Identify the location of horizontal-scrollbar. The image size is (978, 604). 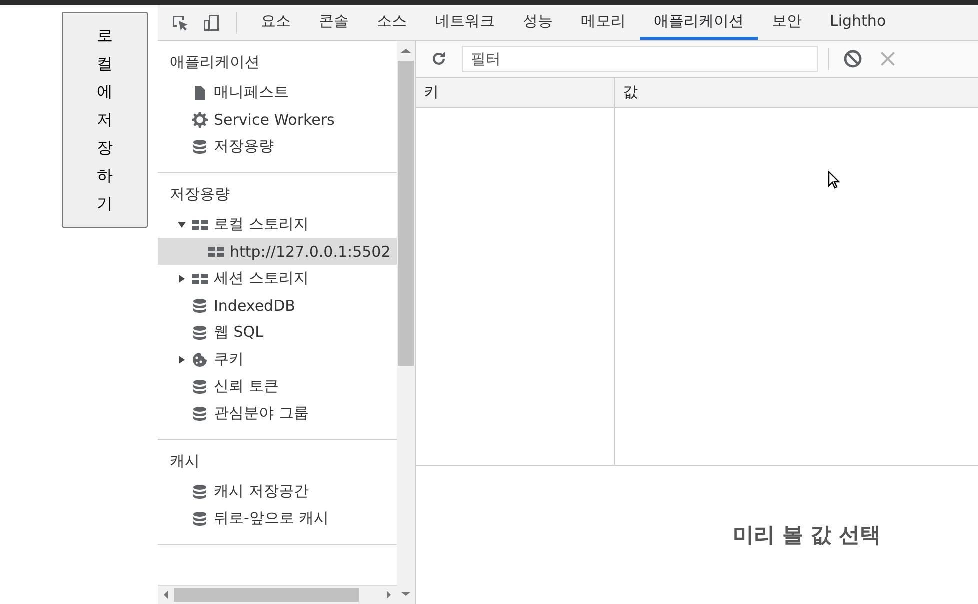
(277, 594).